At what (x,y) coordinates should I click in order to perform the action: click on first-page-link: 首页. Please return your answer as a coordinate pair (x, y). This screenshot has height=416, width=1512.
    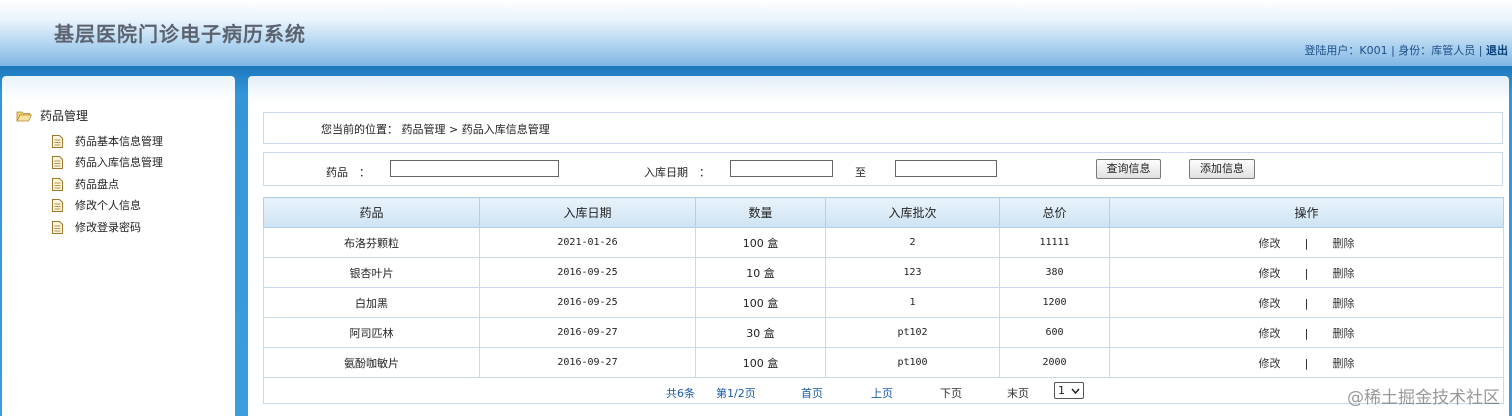
    Looking at the image, I should click on (812, 393).